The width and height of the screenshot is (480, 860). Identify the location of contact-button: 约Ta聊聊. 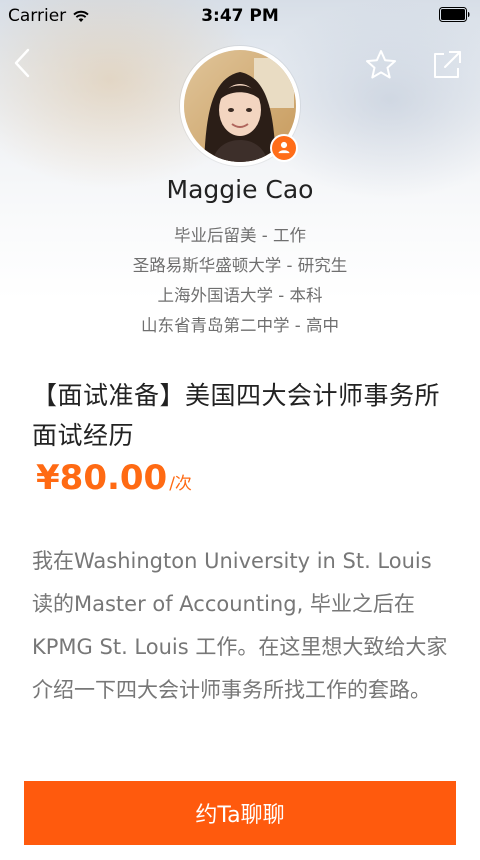
(240, 813).